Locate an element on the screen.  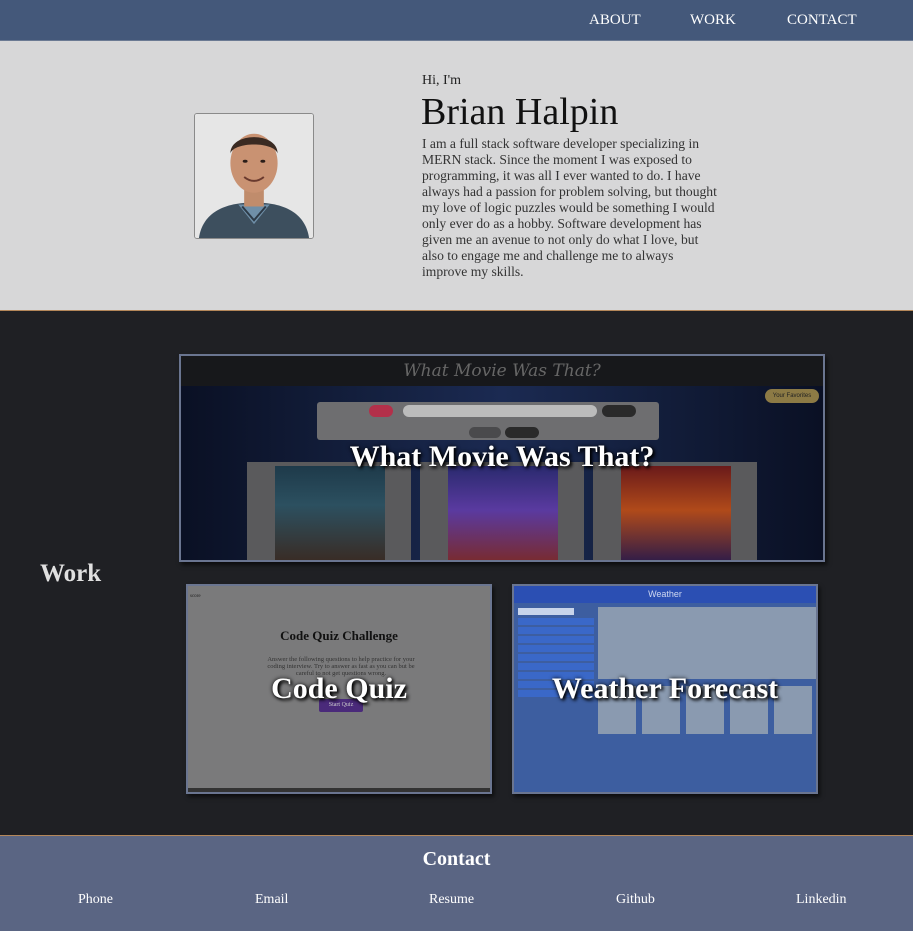
project-title-movie: What Movie Was That? is located at coordinates (502, 456).